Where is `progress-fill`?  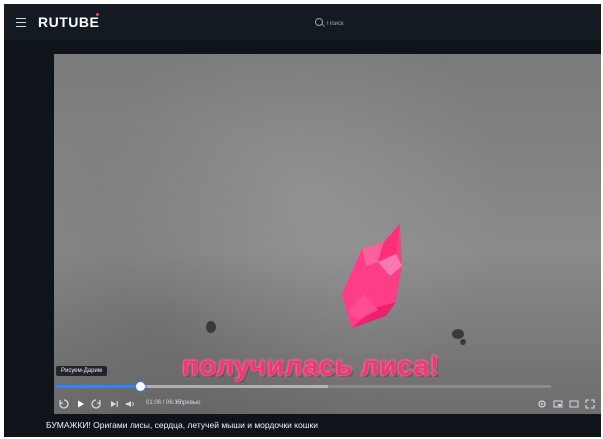
progress-fill is located at coordinates (98, 386).